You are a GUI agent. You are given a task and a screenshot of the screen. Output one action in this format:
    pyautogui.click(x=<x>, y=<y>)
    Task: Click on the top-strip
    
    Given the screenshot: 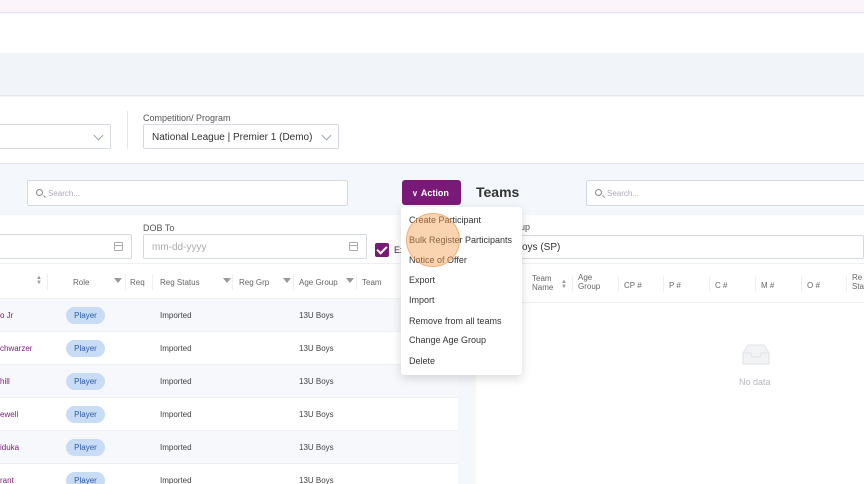 What is the action you would take?
    pyautogui.click(x=432, y=6)
    